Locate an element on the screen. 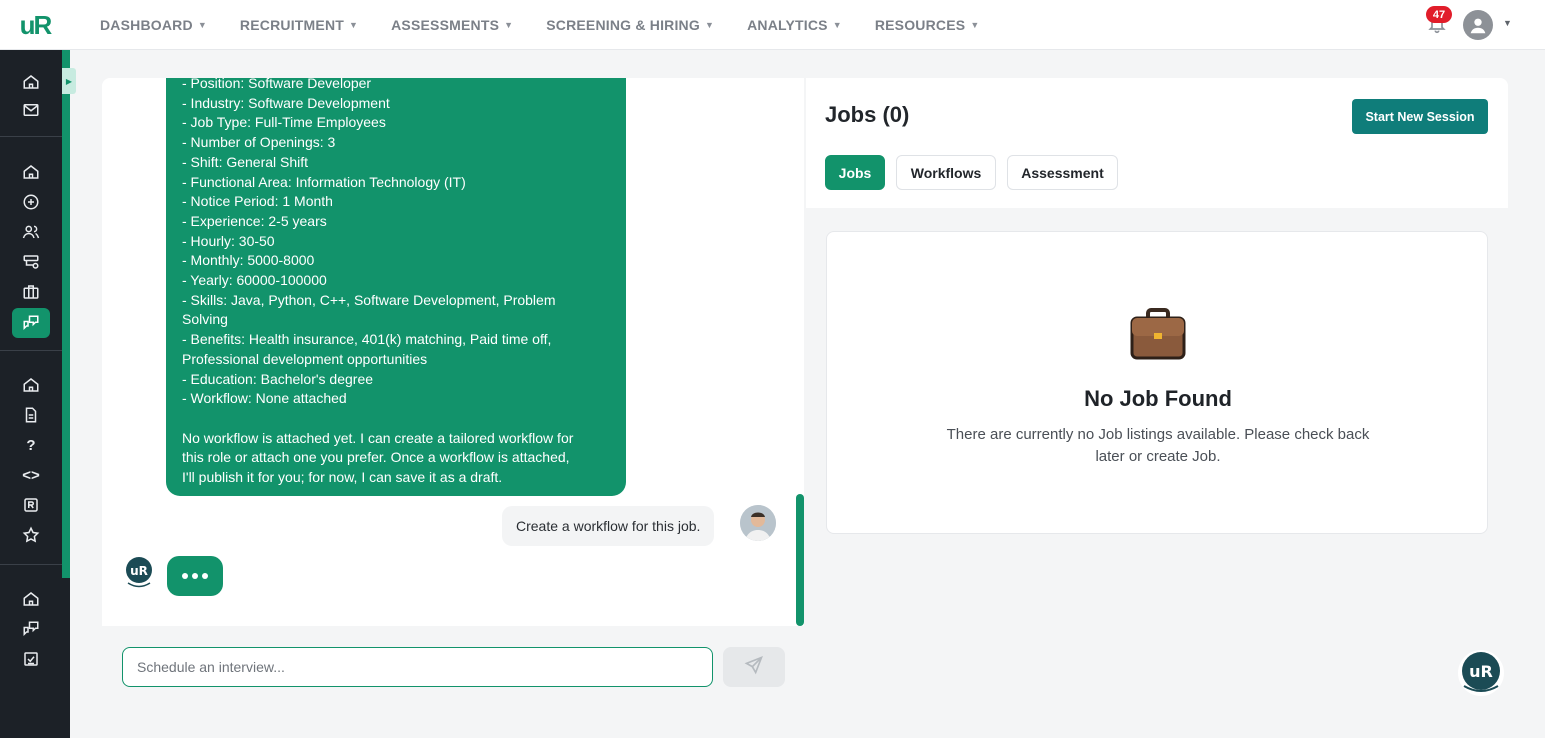  send-button is located at coordinates (754, 667).